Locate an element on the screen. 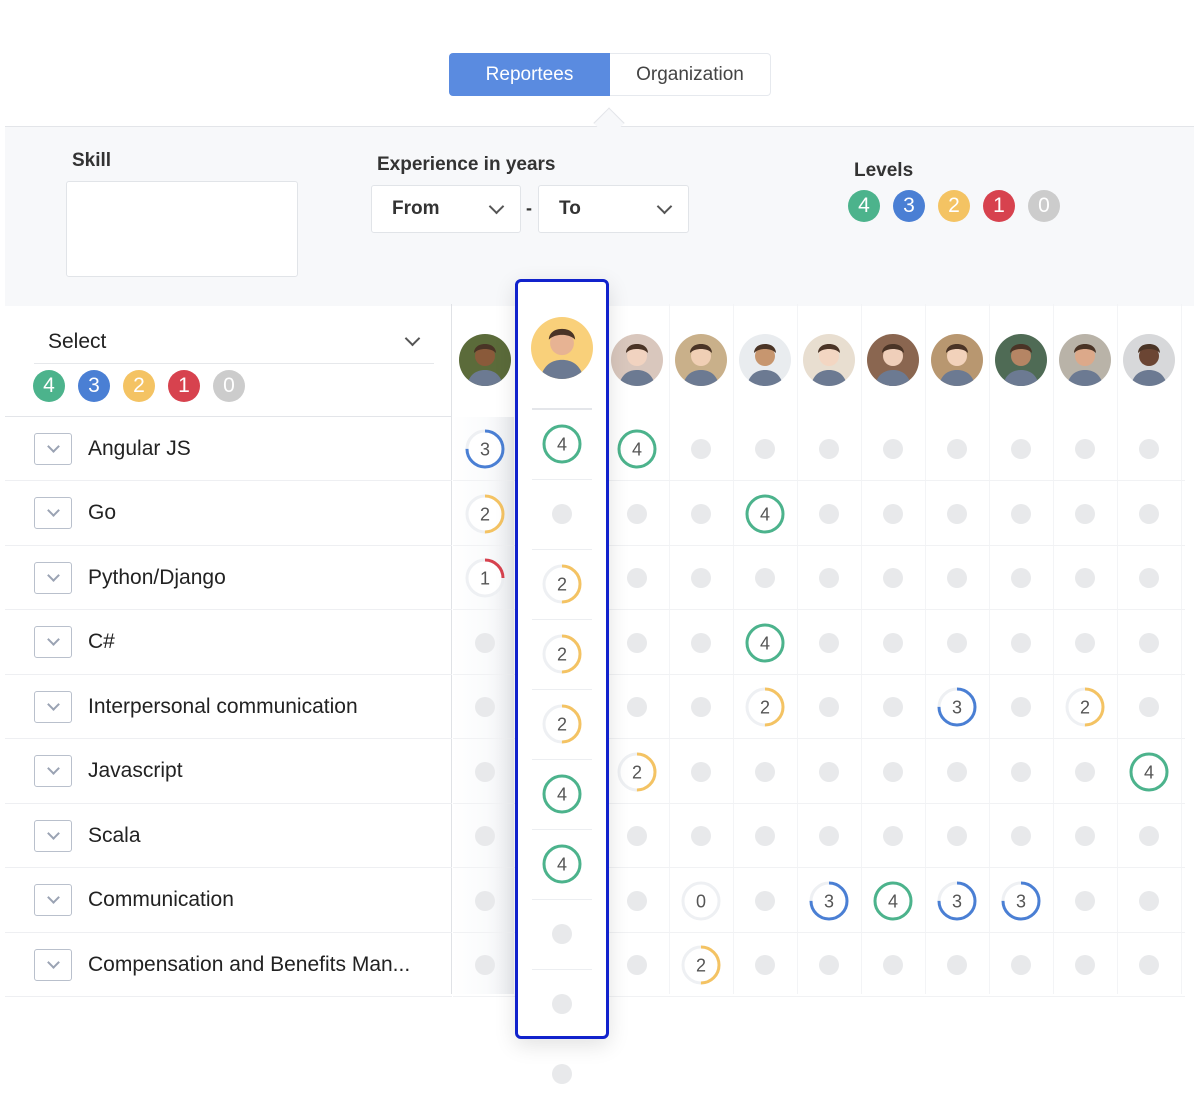  experience-to-select: To is located at coordinates (613, 209).